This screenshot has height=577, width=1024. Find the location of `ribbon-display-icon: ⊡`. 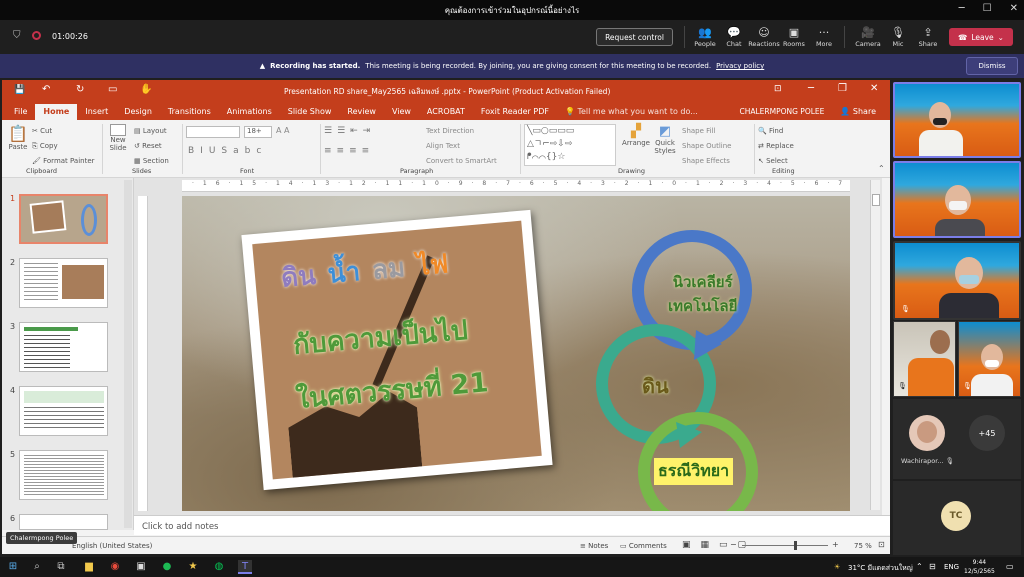

ribbon-display-icon: ⊡ is located at coordinates (778, 89).